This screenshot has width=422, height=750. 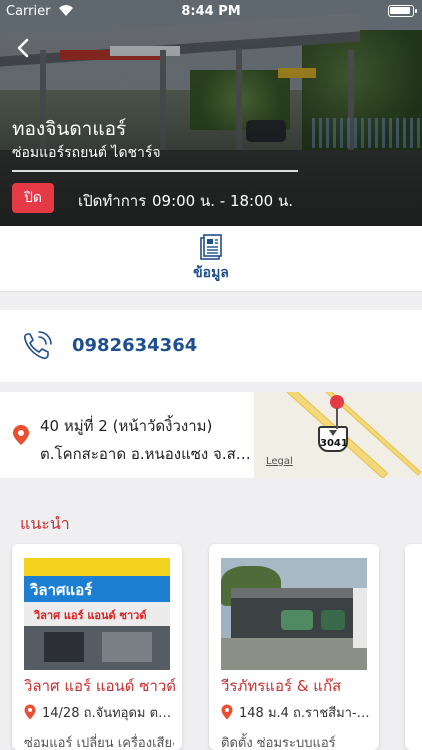 I want to click on shop-subtitle: ซ่อมแอร์รถยนต์ ไดชาร์จ, so click(x=86, y=153).